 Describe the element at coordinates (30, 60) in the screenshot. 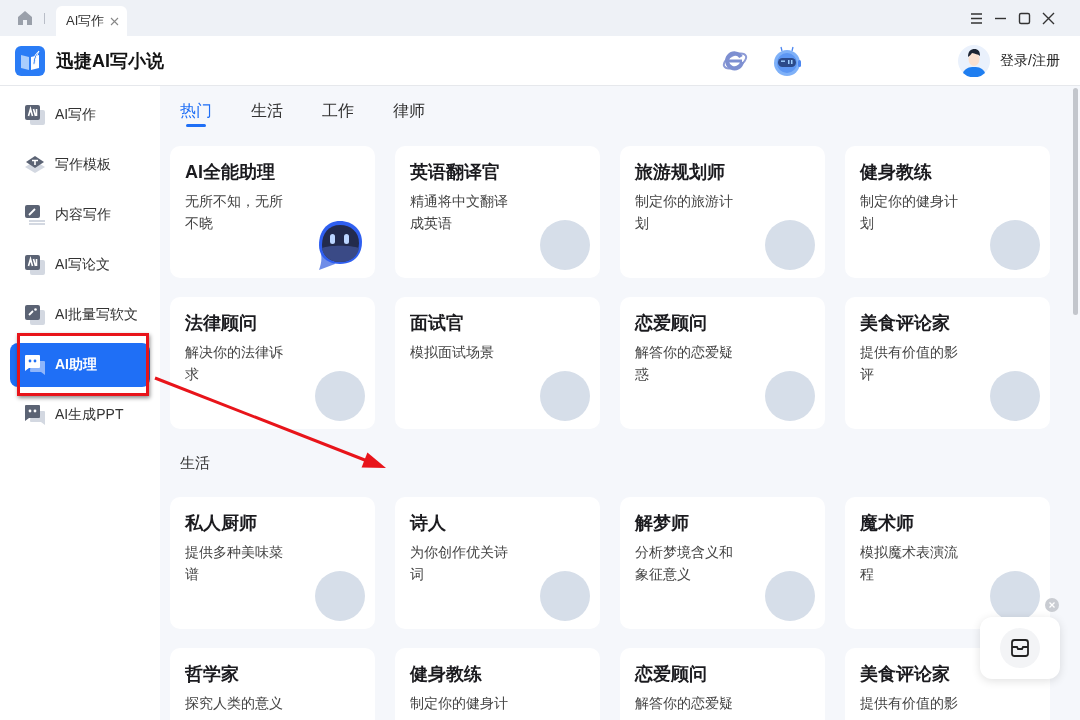

I see `book-logo-icon` at that location.